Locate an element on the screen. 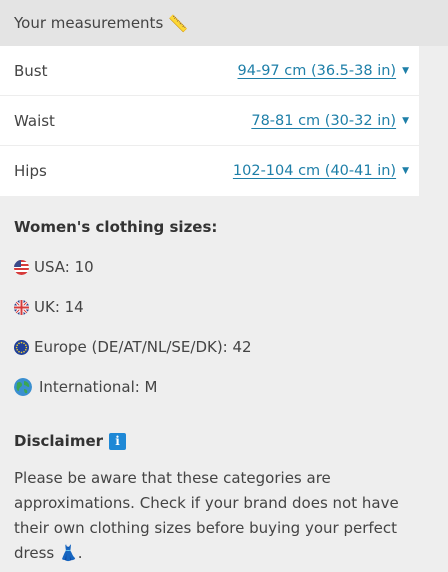 The width and height of the screenshot is (448, 572). size-international-text: International: M is located at coordinates (98, 387).